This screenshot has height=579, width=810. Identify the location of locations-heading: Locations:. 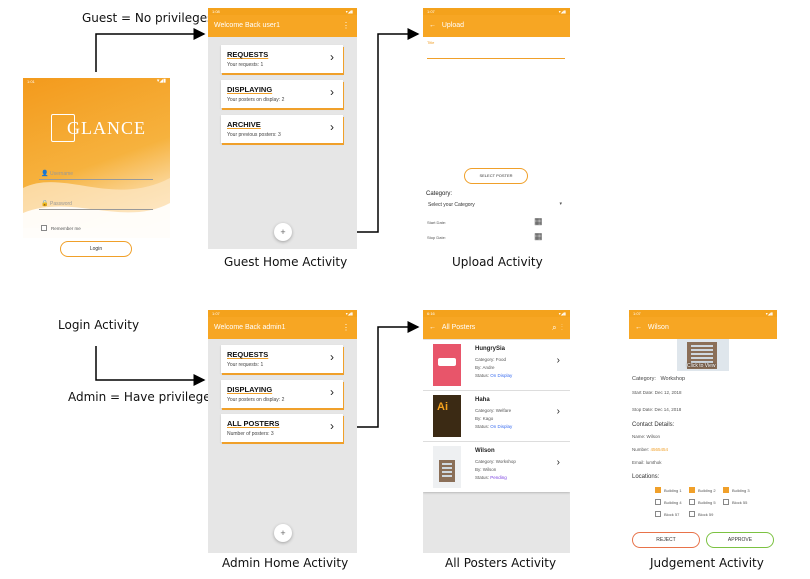
(646, 477).